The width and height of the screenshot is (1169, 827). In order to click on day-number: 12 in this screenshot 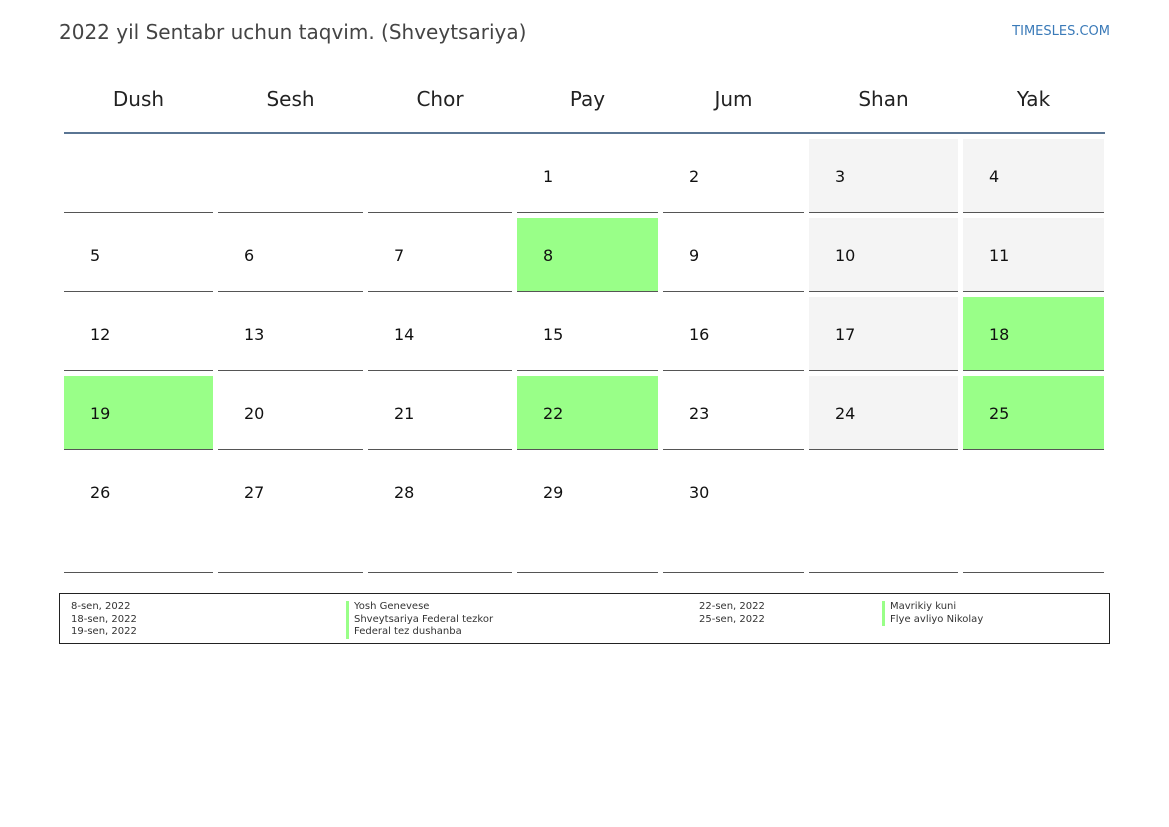, I will do `click(100, 334)`.